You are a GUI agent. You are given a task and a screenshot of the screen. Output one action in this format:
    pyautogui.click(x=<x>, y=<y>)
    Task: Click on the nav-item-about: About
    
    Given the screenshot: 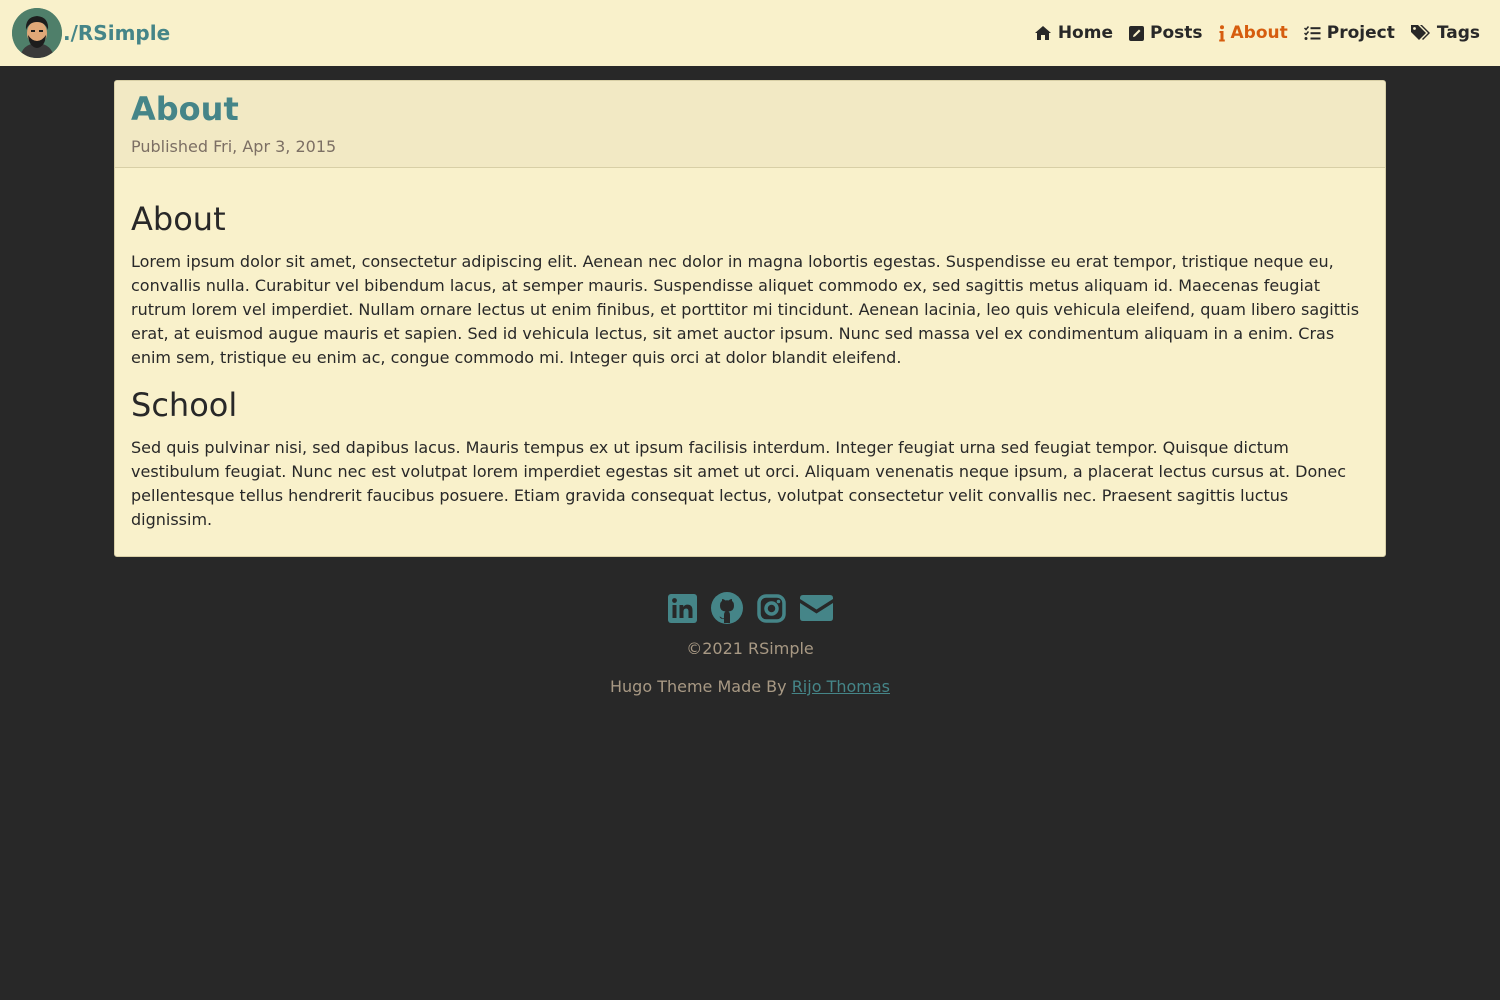 What is the action you would take?
    pyautogui.click(x=1253, y=33)
    